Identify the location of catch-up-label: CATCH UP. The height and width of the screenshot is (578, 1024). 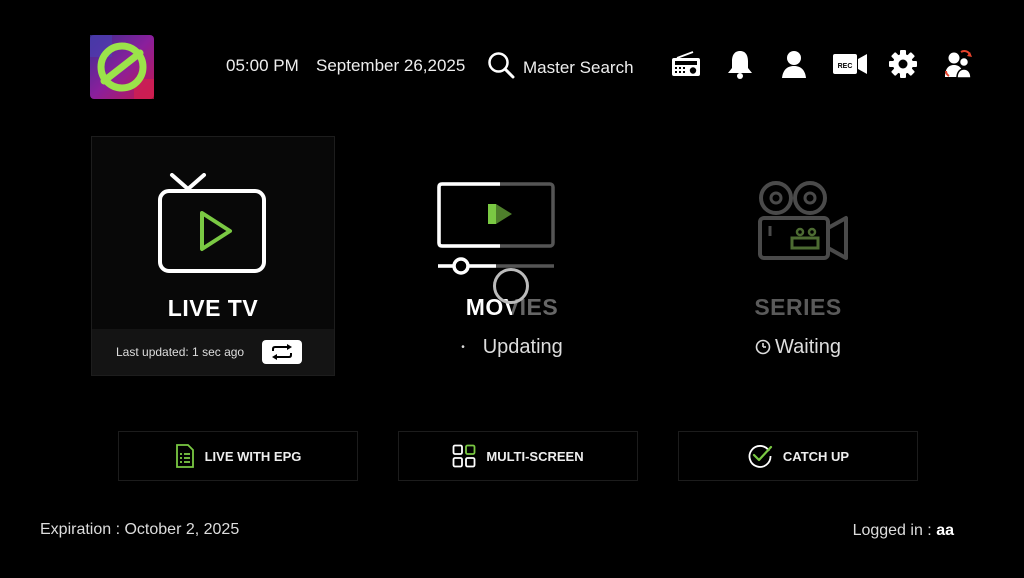
(816, 456).